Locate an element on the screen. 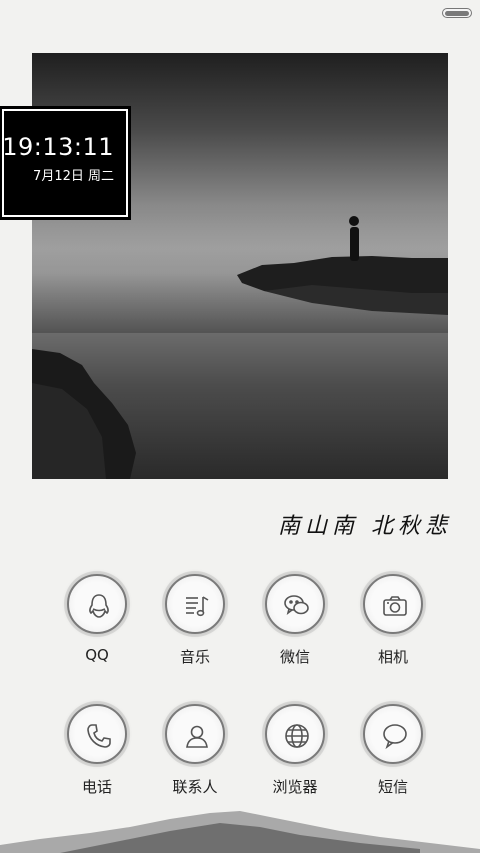  app-music: 音乐 is located at coordinates (195, 620).